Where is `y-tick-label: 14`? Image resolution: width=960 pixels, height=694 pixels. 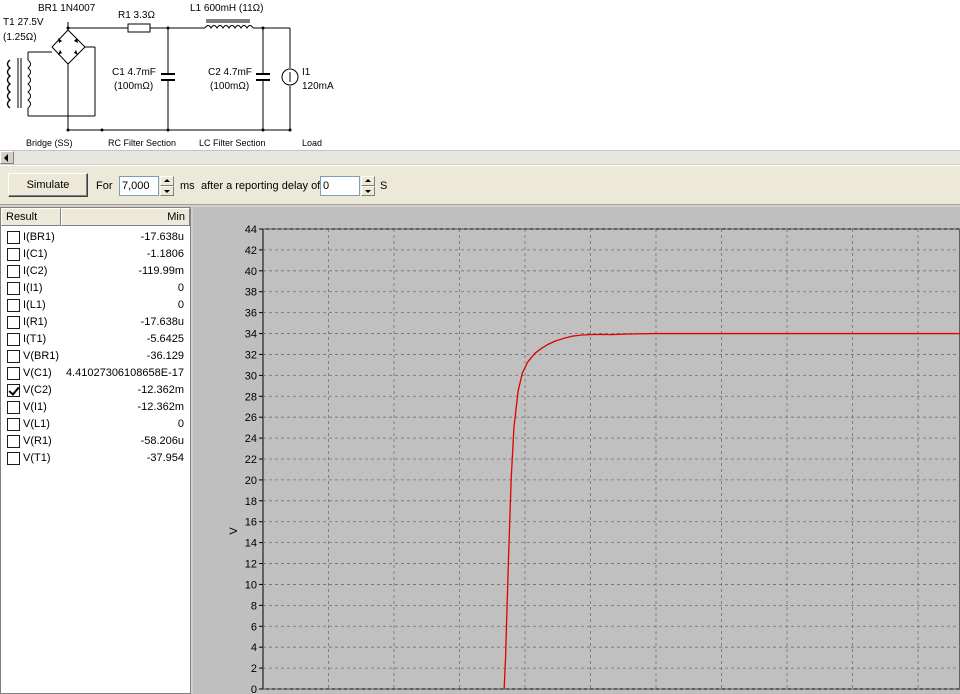
y-tick-label: 14 is located at coordinates (251, 544).